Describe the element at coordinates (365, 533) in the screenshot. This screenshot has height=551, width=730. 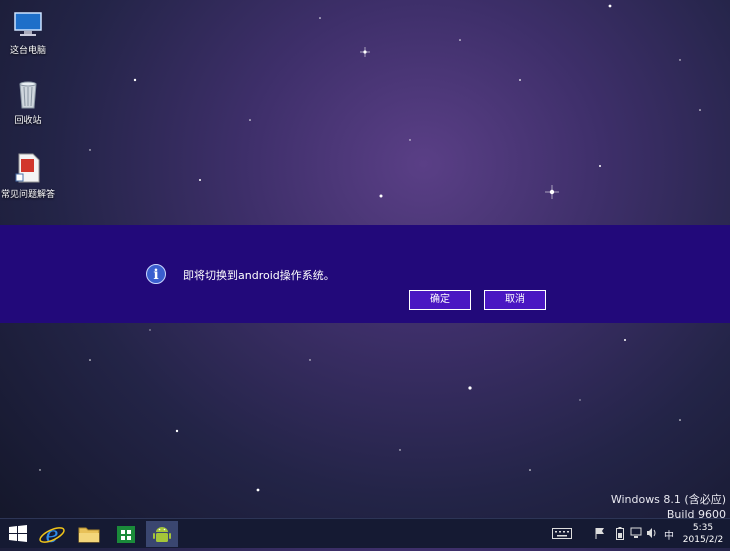
I see `taskbar: e 中 5:35 2015/2/2` at that location.